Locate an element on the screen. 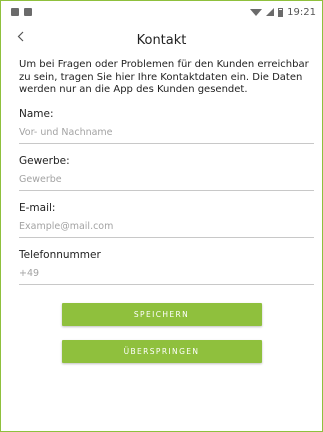 This screenshot has width=323, height=432. status-notifications is located at coordinates (21, 12).